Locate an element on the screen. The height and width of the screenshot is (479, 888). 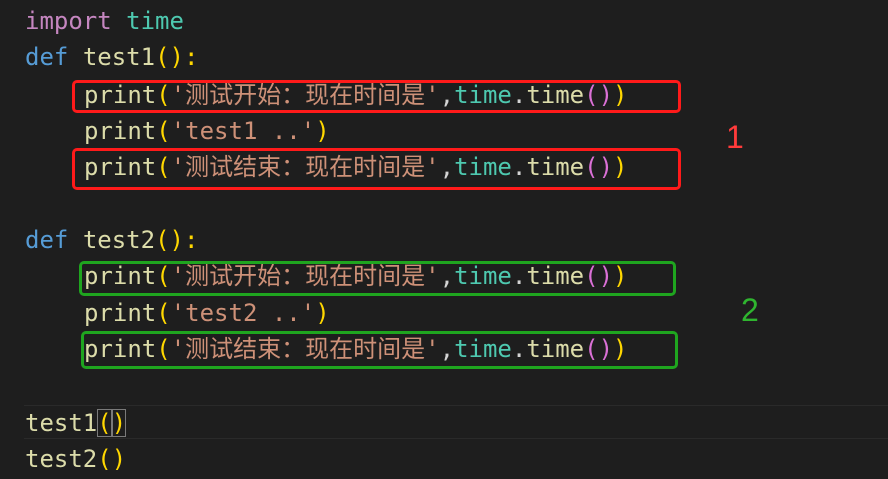
function-call: test2 is located at coordinates (61, 459).